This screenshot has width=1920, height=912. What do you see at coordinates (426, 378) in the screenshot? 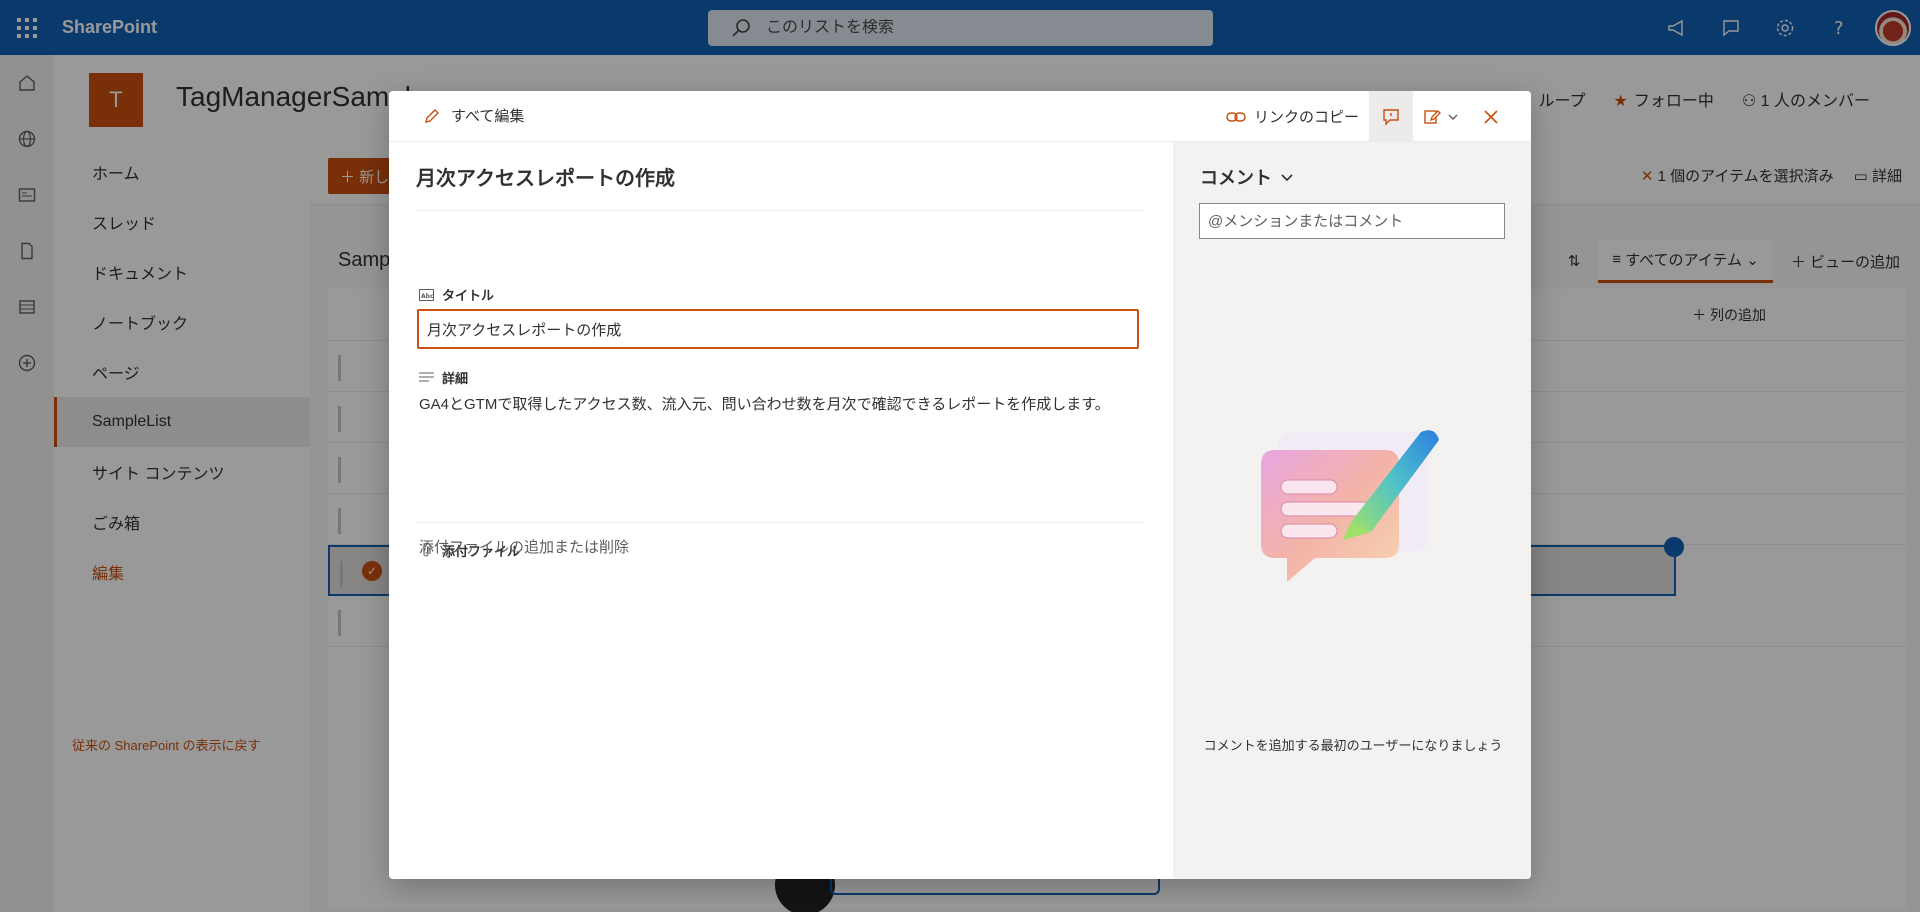
I see `multiline-text-icon` at bounding box center [426, 378].